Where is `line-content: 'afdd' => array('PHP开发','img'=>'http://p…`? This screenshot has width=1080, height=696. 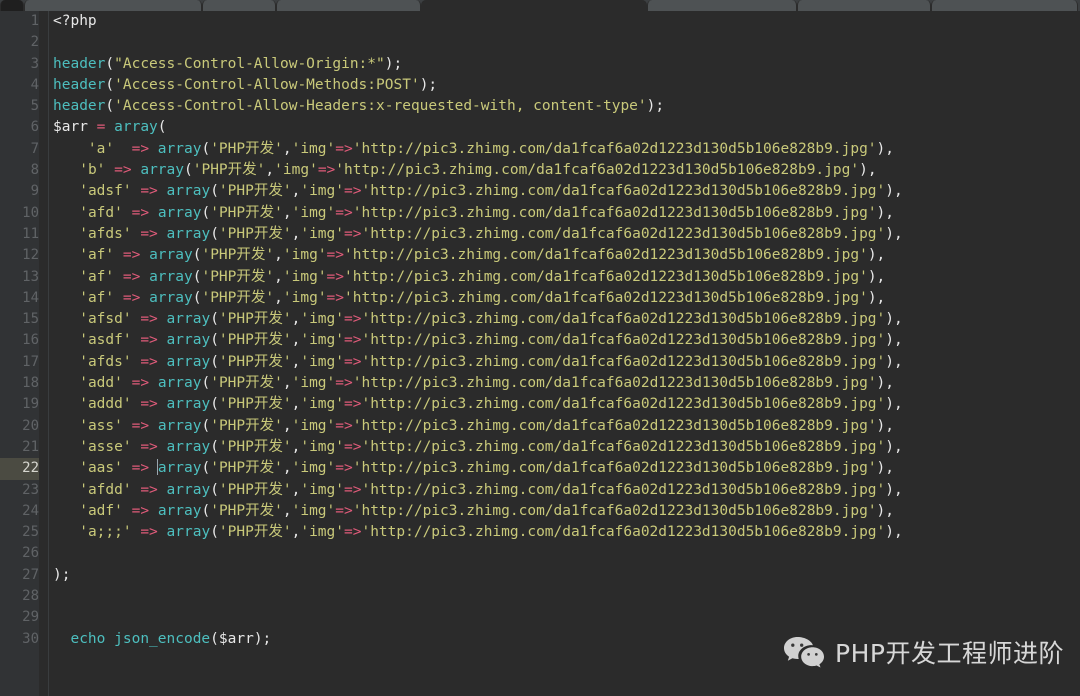 line-content: 'afdd' => array('PHP开发','img'=>'http://p… is located at coordinates (478, 490).